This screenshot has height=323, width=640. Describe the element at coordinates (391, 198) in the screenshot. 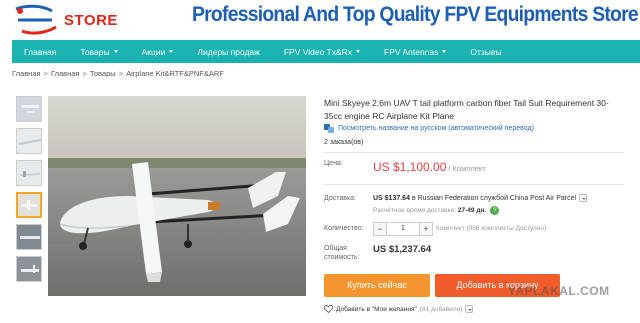

I see `shipping-cost: US $137.64` at that location.